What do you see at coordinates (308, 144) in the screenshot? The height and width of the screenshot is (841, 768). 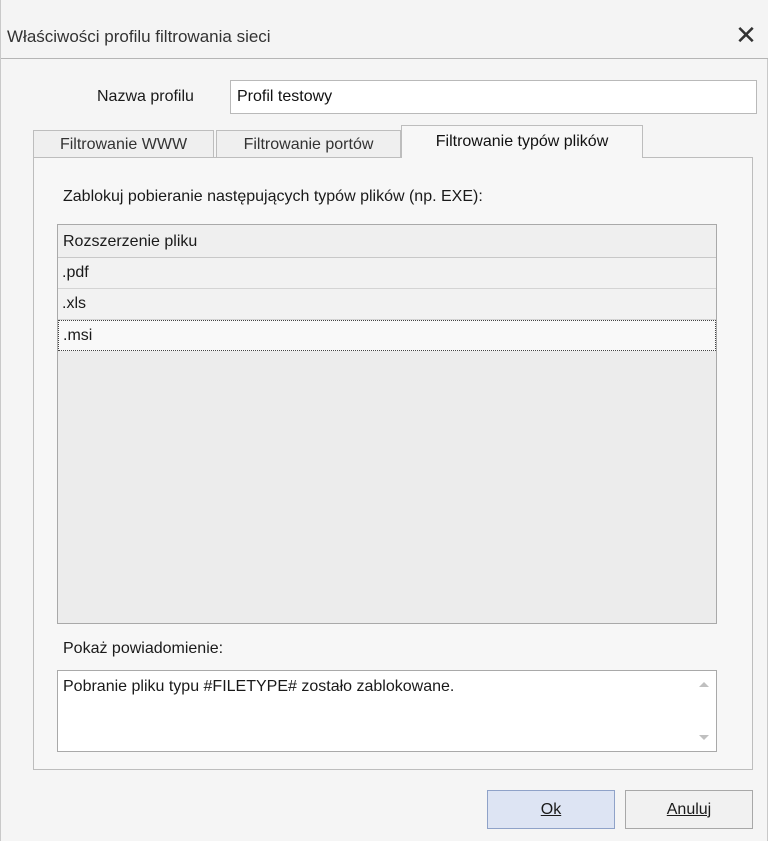 I see `tab-port-filtering: Filtrowanie portów` at bounding box center [308, 144].